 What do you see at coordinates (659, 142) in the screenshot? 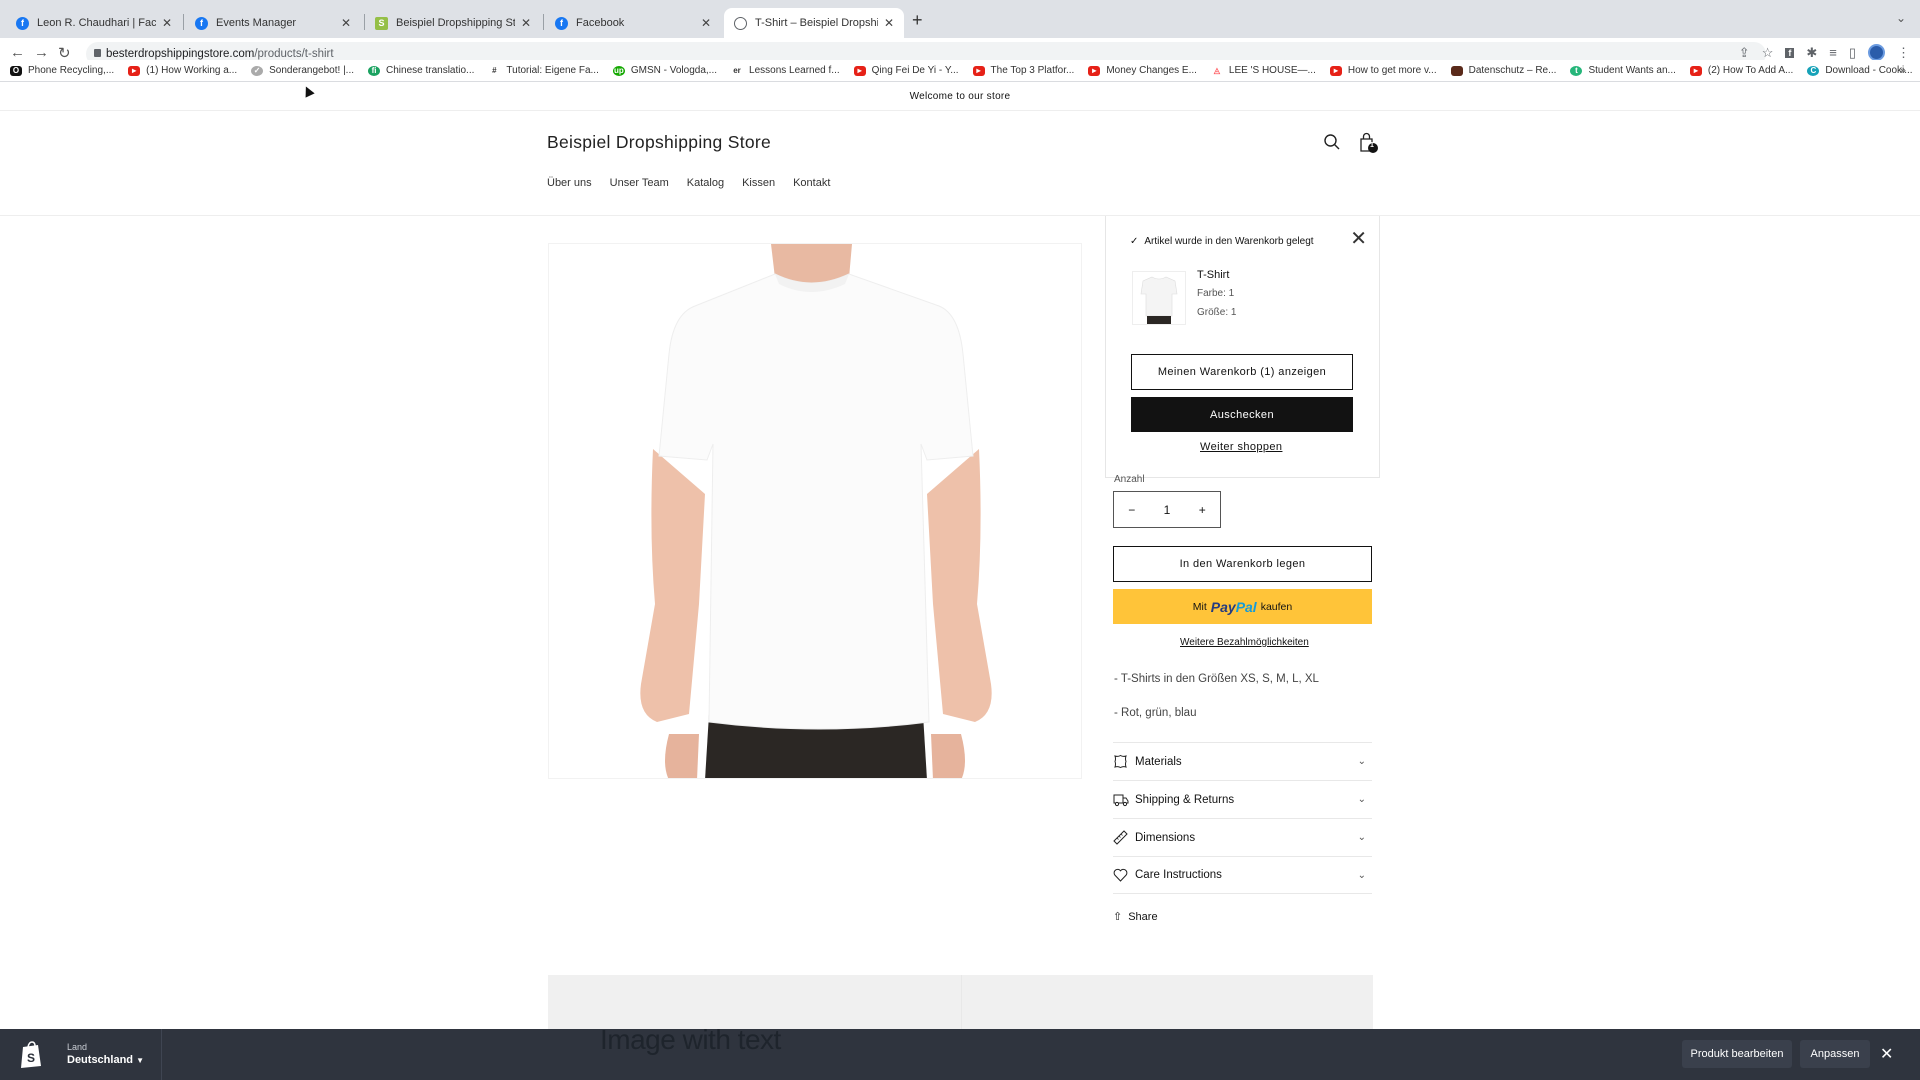
I see `store-logo-link: Beispiel Dropshipping Store` at bounding box center [659, 142].